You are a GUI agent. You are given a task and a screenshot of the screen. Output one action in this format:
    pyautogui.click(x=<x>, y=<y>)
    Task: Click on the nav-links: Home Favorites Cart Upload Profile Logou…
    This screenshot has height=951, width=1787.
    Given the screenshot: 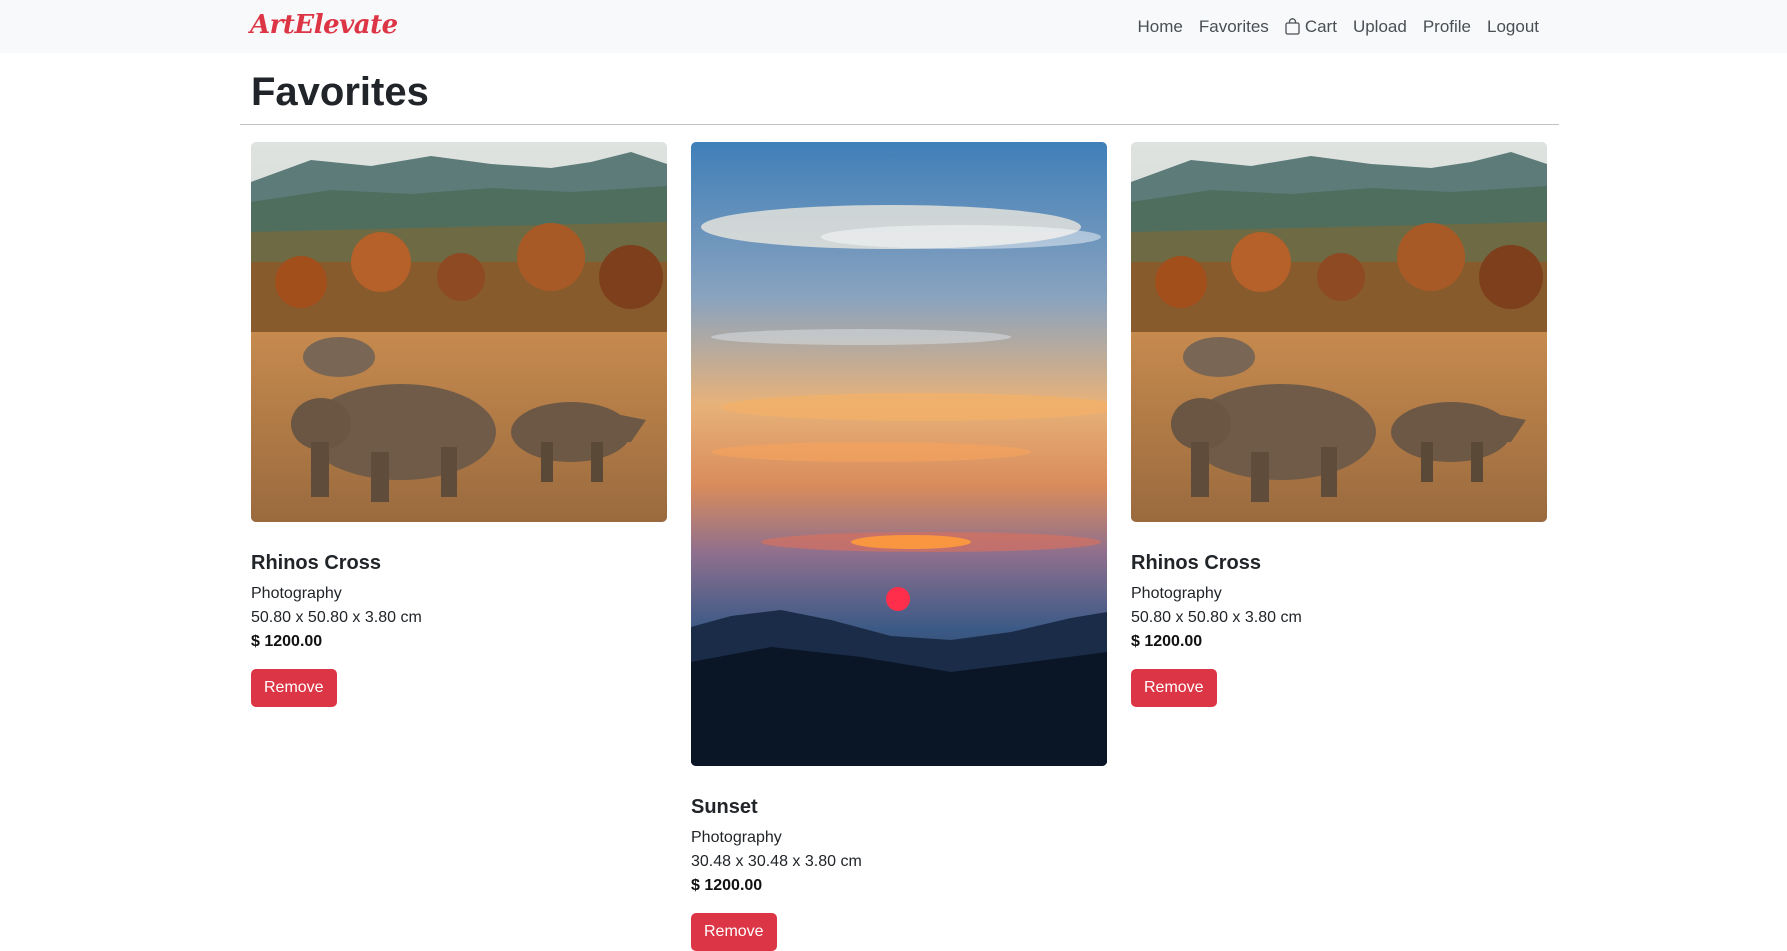 What is the action you would take?
    pyautogui.click(x=1338, y=26)
    